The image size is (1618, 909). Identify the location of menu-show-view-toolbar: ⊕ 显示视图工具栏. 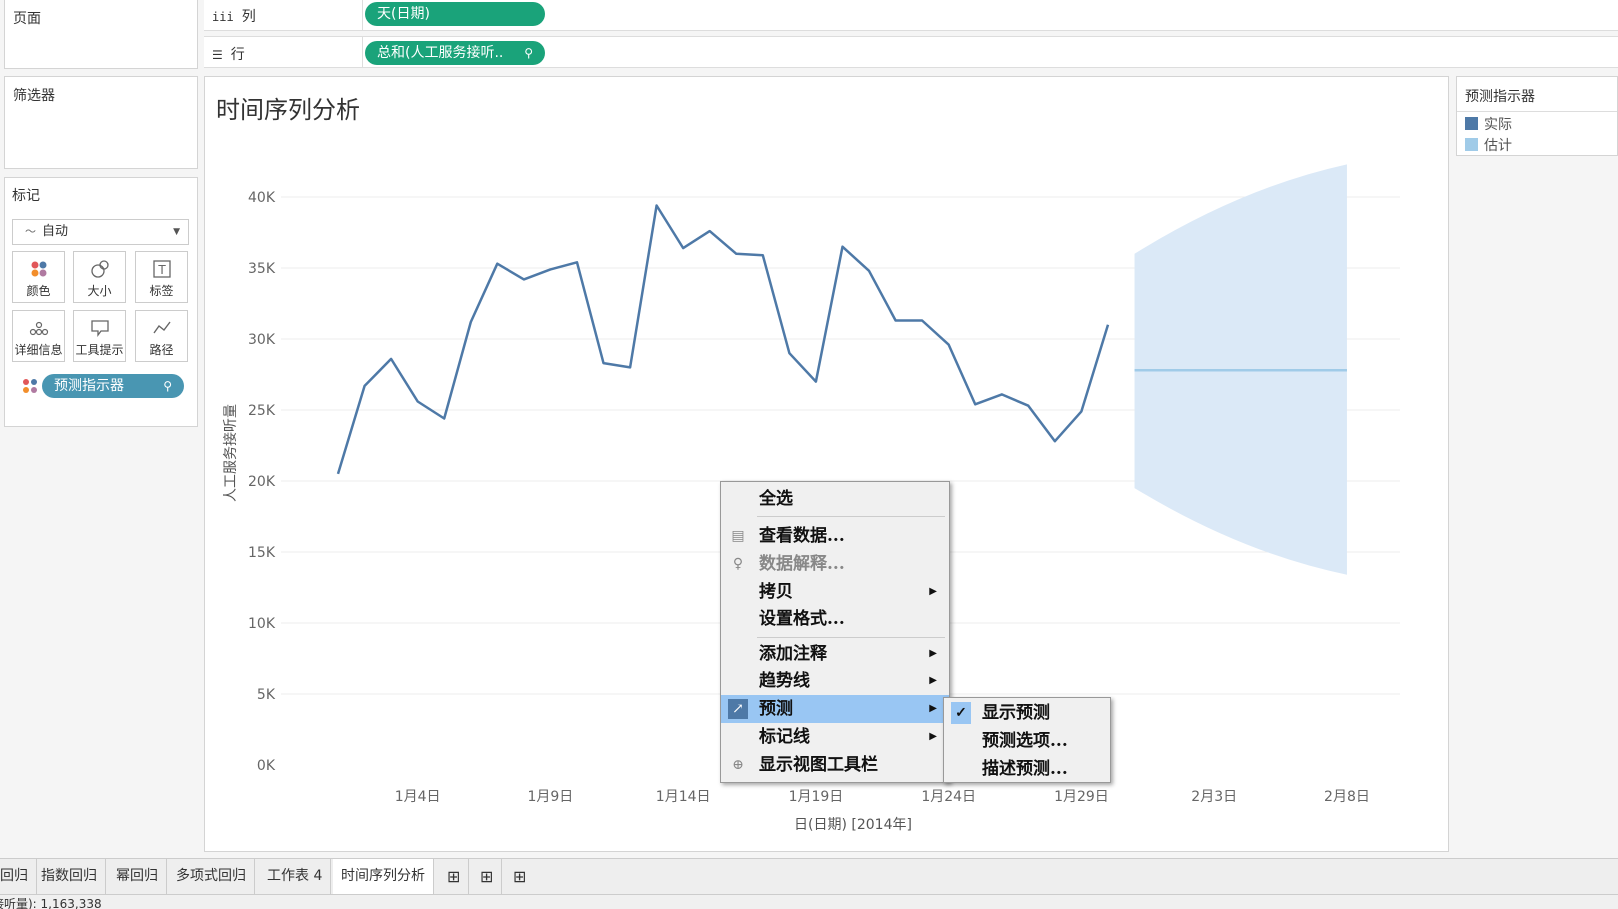
(835, 765).